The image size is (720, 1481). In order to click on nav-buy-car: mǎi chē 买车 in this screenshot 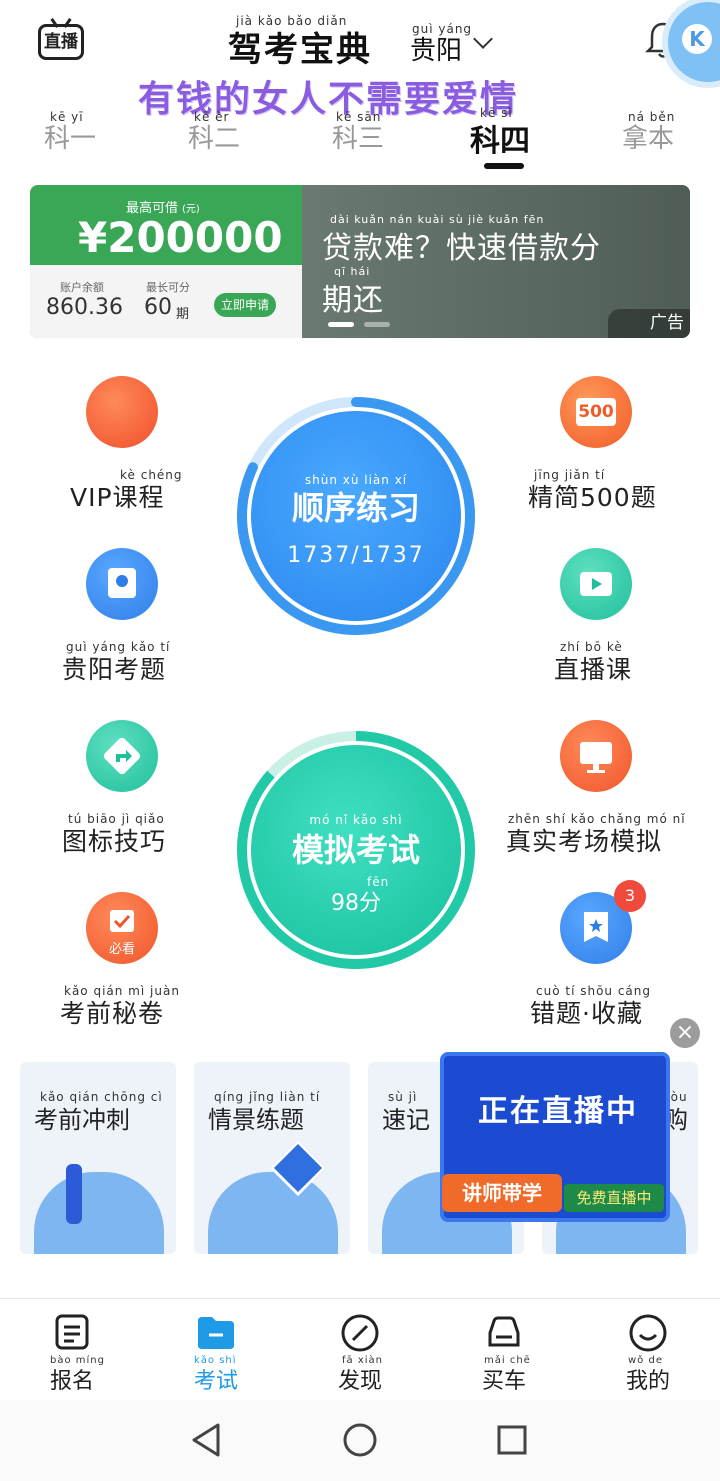, I will do `click(504, 1349)`.